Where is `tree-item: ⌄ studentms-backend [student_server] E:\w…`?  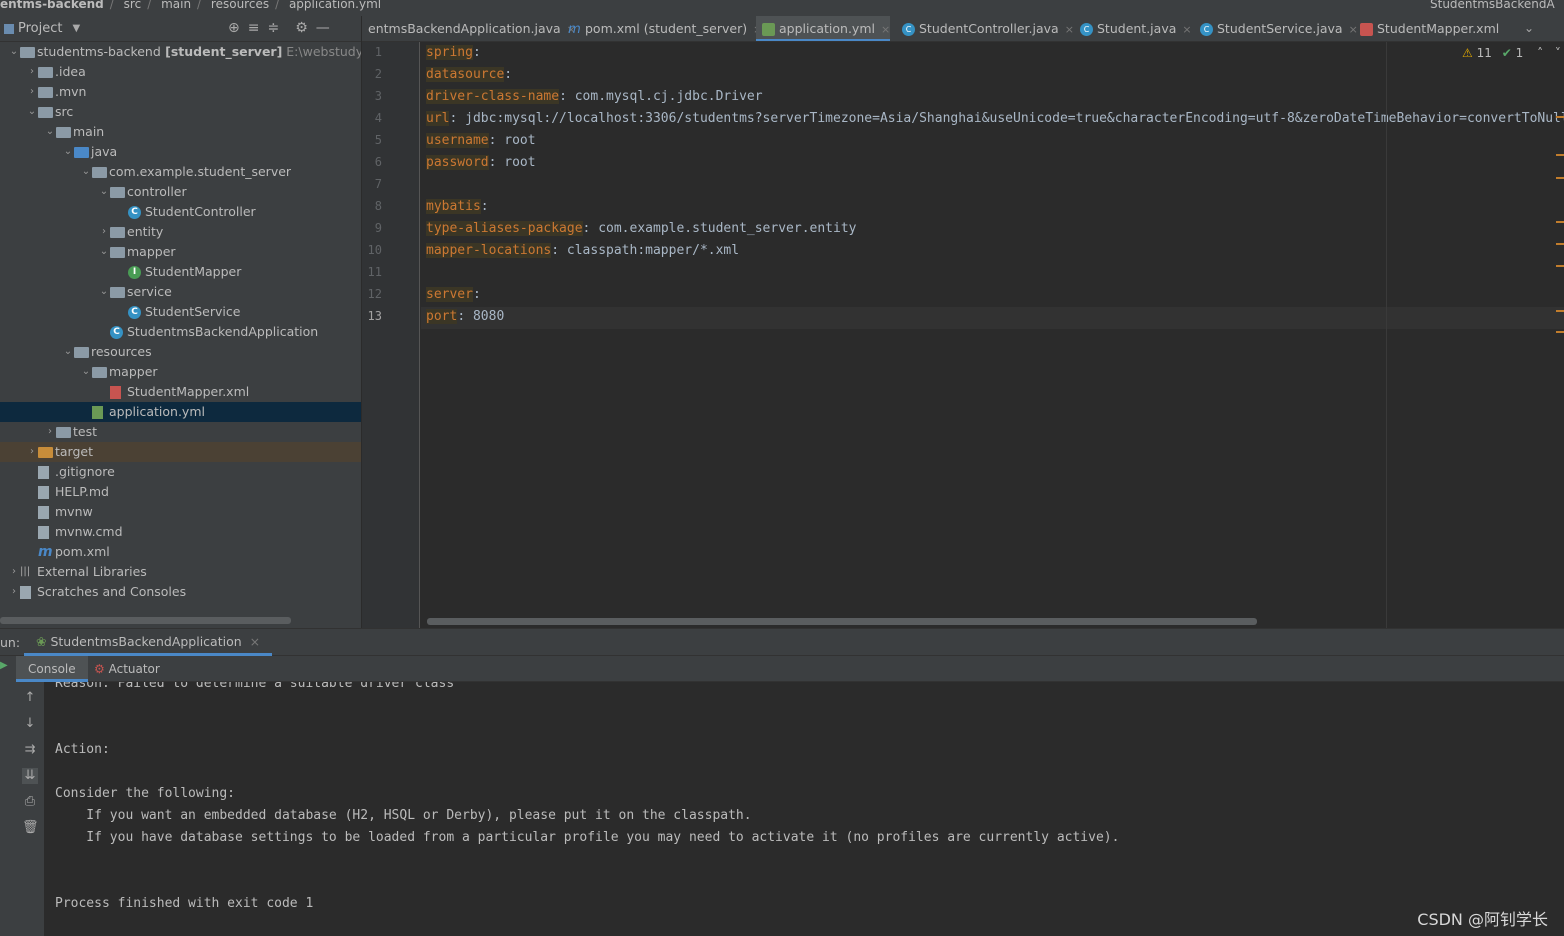 tree-item: ⌄ studentms-backend [student_server] E:\w… is located at coordinates (180, 52).